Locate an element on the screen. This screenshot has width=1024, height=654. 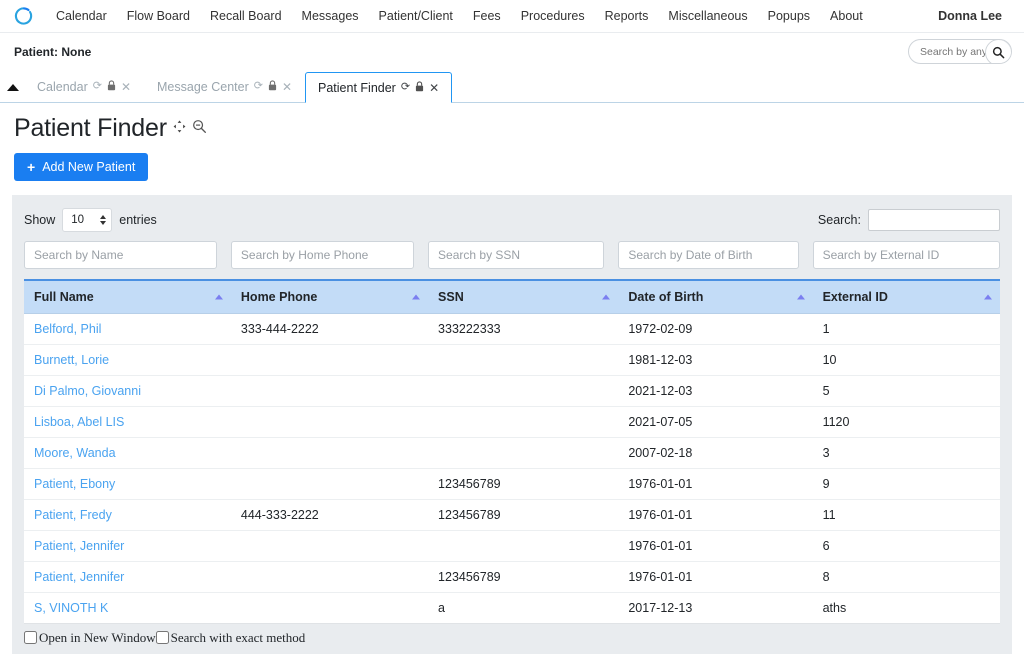
nav-item-miscellaneous: Miscellaneous is located at coordinates (707, 16).